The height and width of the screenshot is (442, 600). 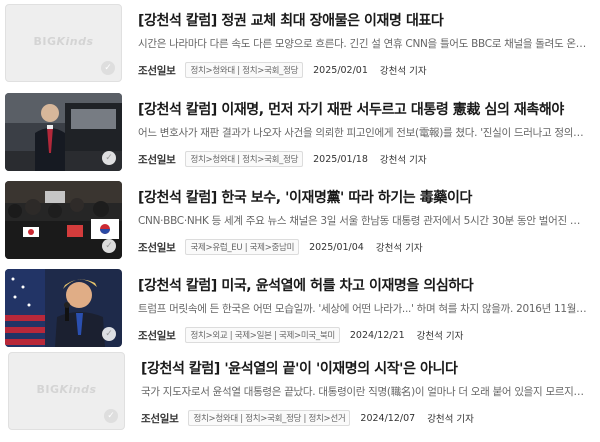 I want to click on article-title: [강천석 칼럼] 정권 교체 최대 장애물은 이재명 대표다, so click(x=365, y=20).